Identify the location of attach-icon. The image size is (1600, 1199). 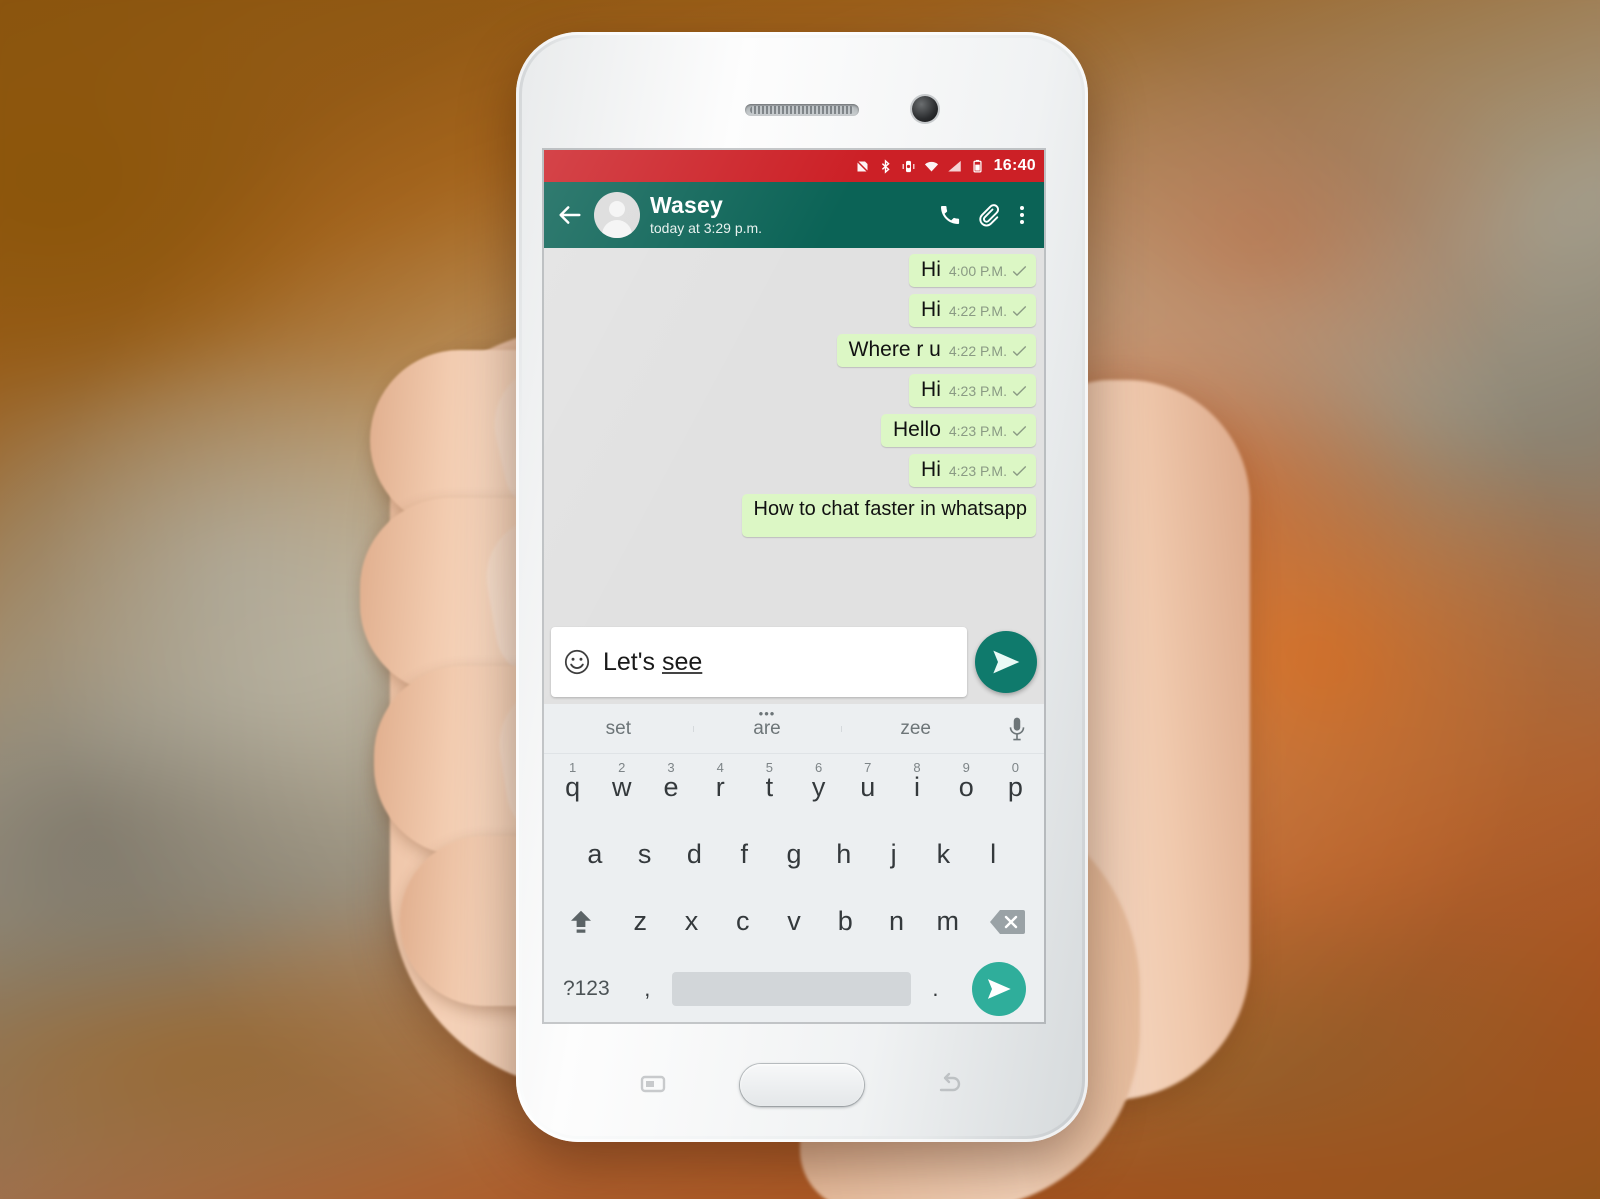
(988, 215).